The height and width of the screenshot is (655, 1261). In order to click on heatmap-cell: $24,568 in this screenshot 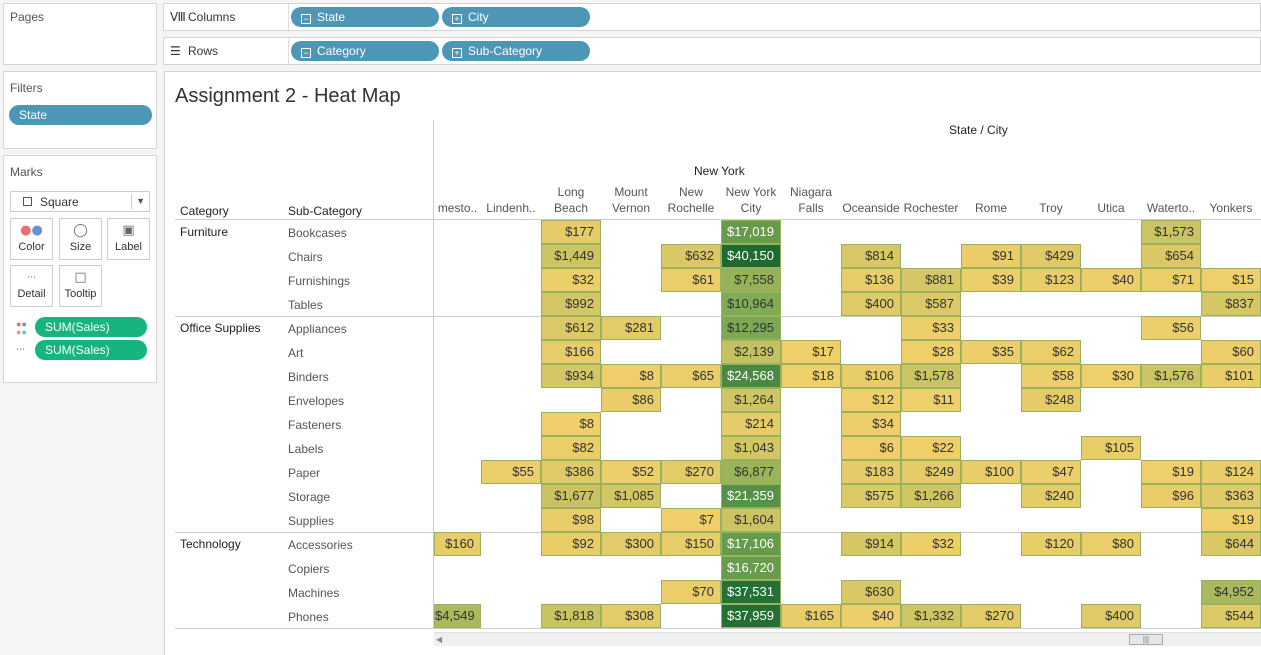, I will do `click(751, 376)`.